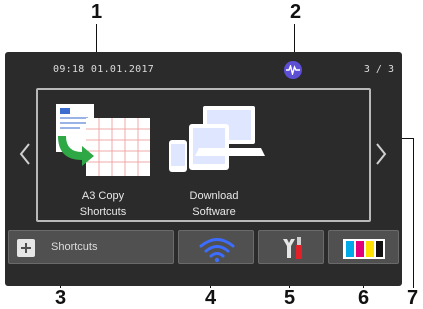  I want to click on bottom-bar: Shortcuts, so click(203, 250).